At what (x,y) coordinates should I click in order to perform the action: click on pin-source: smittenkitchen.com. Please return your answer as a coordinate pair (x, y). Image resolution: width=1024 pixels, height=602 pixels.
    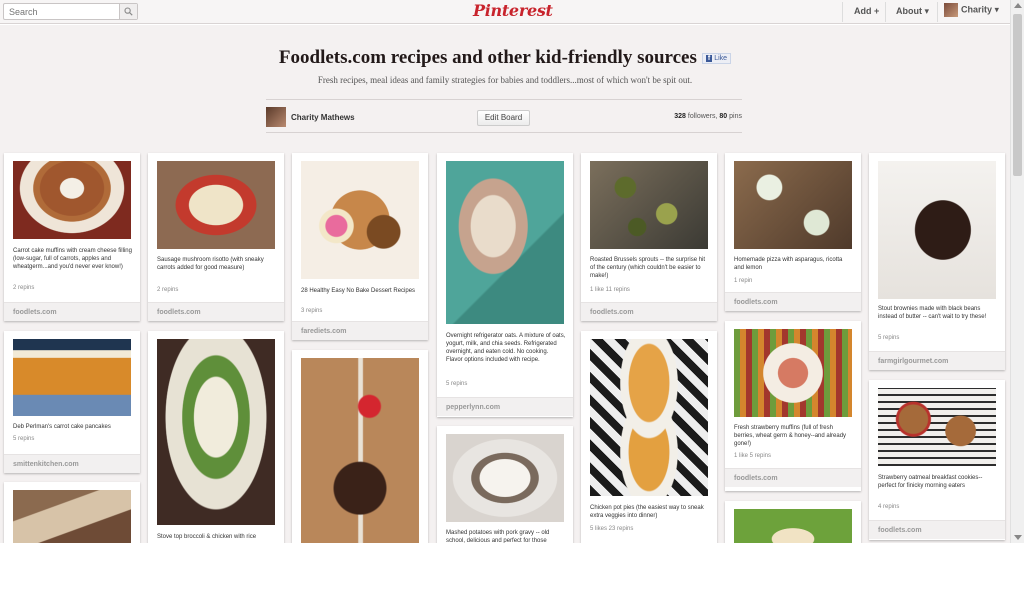
    Looking at the image, I should click on (72, 463).